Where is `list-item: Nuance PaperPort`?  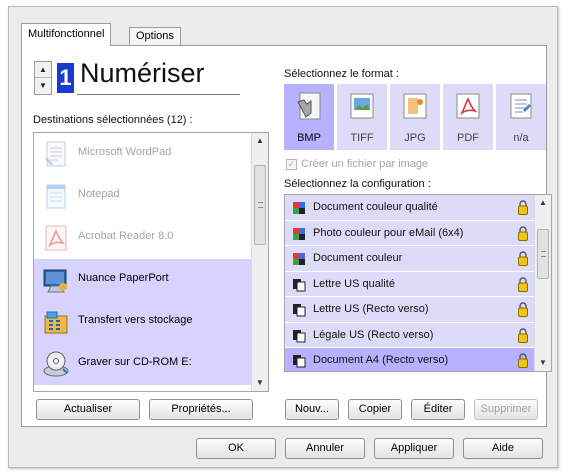 list-item: Nuance PaperPort is located at coordinates (143, 280).